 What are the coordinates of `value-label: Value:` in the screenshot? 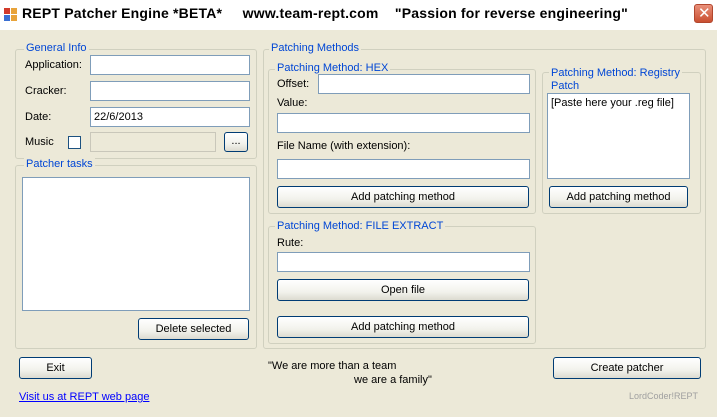 It's located at (292, 103).